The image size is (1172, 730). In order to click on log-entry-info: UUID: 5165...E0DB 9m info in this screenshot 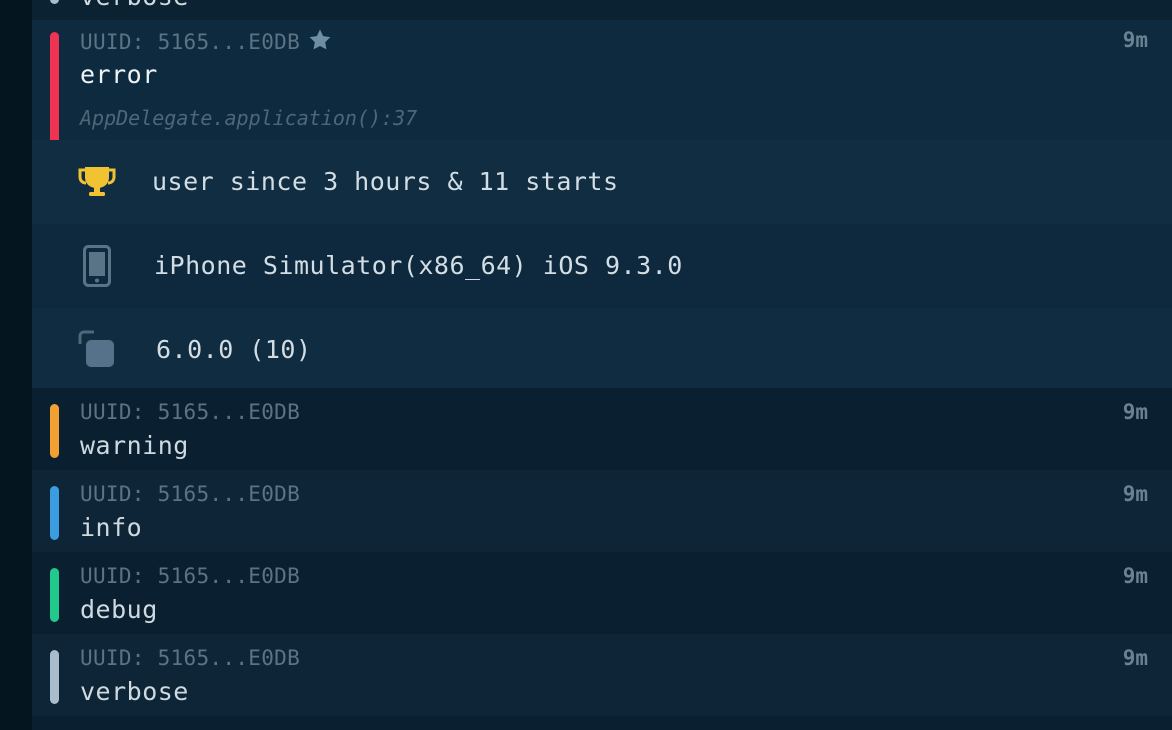, I will do `click(602, 511)`.